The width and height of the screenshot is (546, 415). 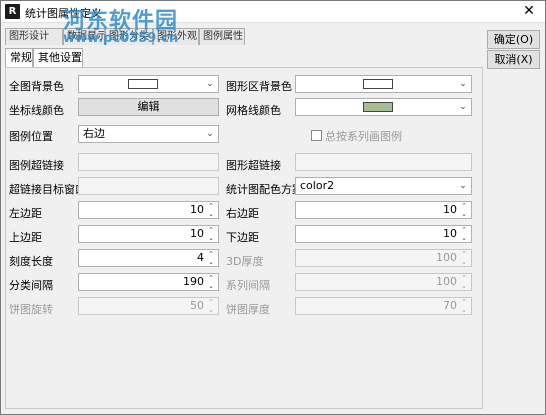 What do you see at coordinates (383, 162) in the screenshot?
I see `plot-link-input` at bounding box center [383, 162].